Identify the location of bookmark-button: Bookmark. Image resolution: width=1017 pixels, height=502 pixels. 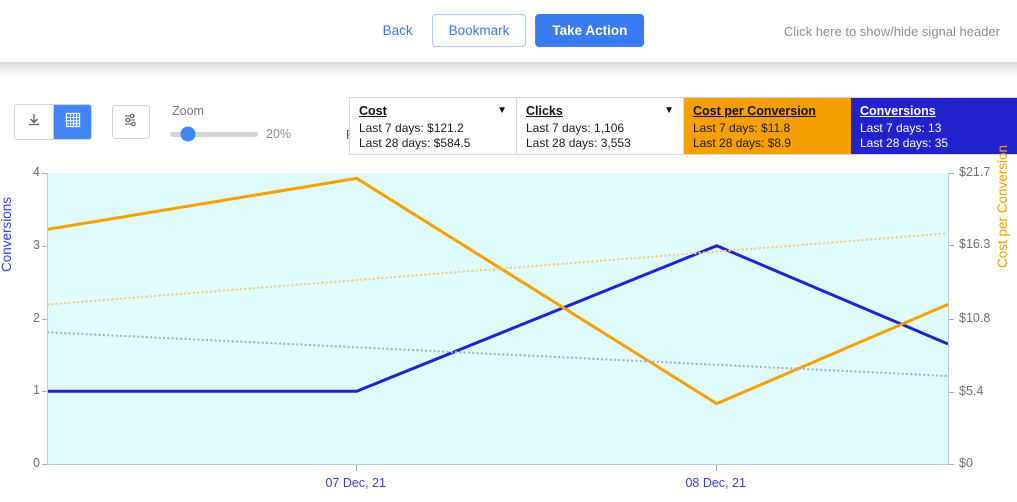
(479, 30).